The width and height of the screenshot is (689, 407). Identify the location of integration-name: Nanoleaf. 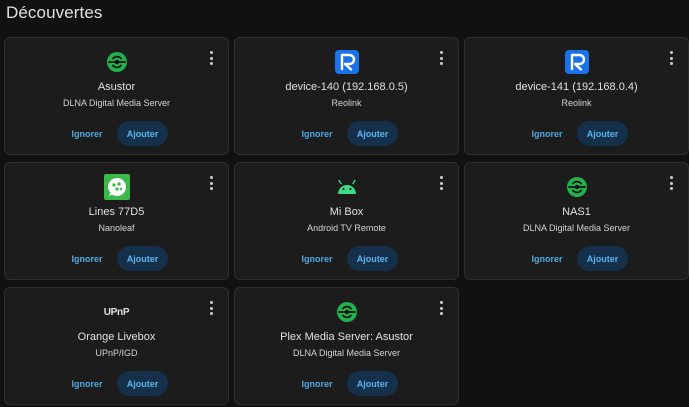
(116, 228).